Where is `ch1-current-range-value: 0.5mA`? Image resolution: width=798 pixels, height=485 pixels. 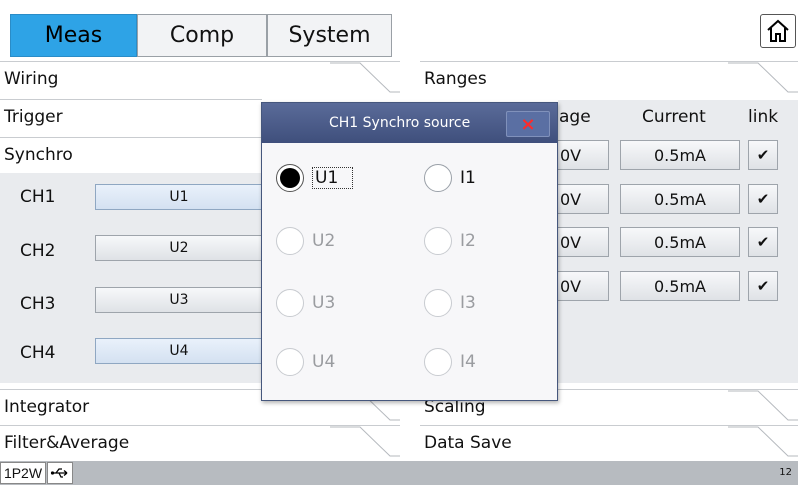
ch1-current-range-value: 0.5mA is located at coordinates (680, 155).